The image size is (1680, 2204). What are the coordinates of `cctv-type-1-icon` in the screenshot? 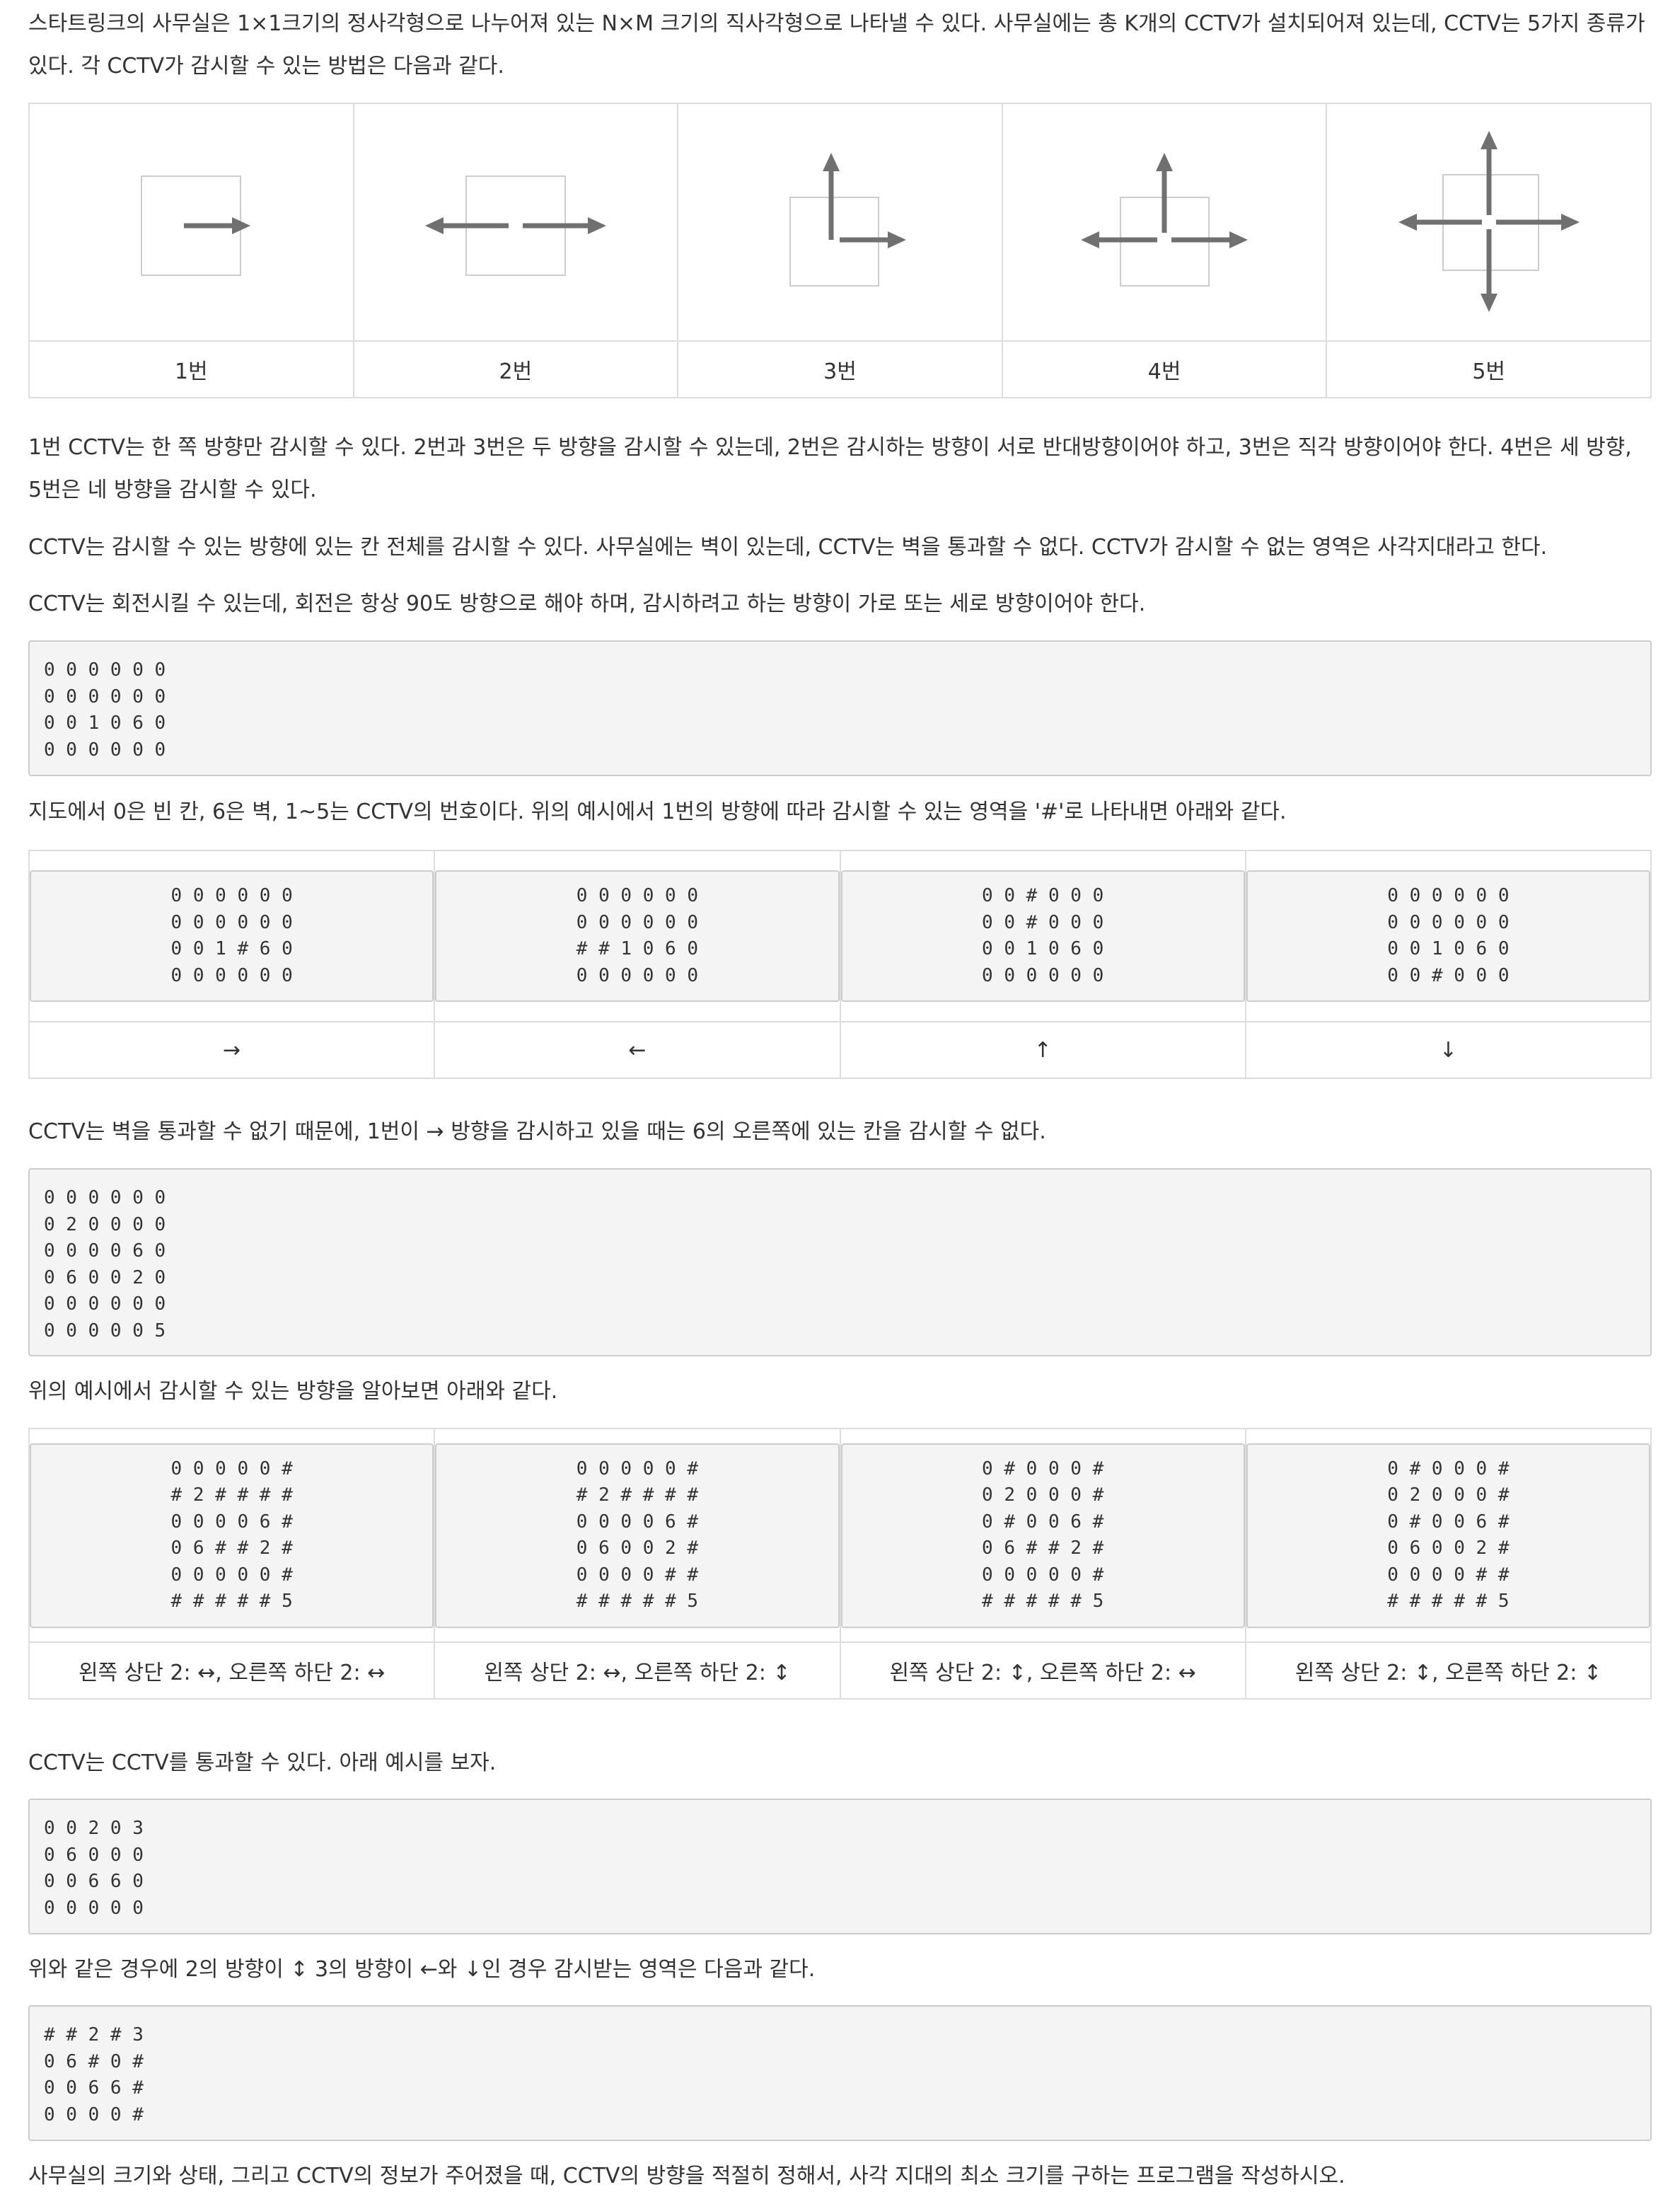 It's located at (196, 225).